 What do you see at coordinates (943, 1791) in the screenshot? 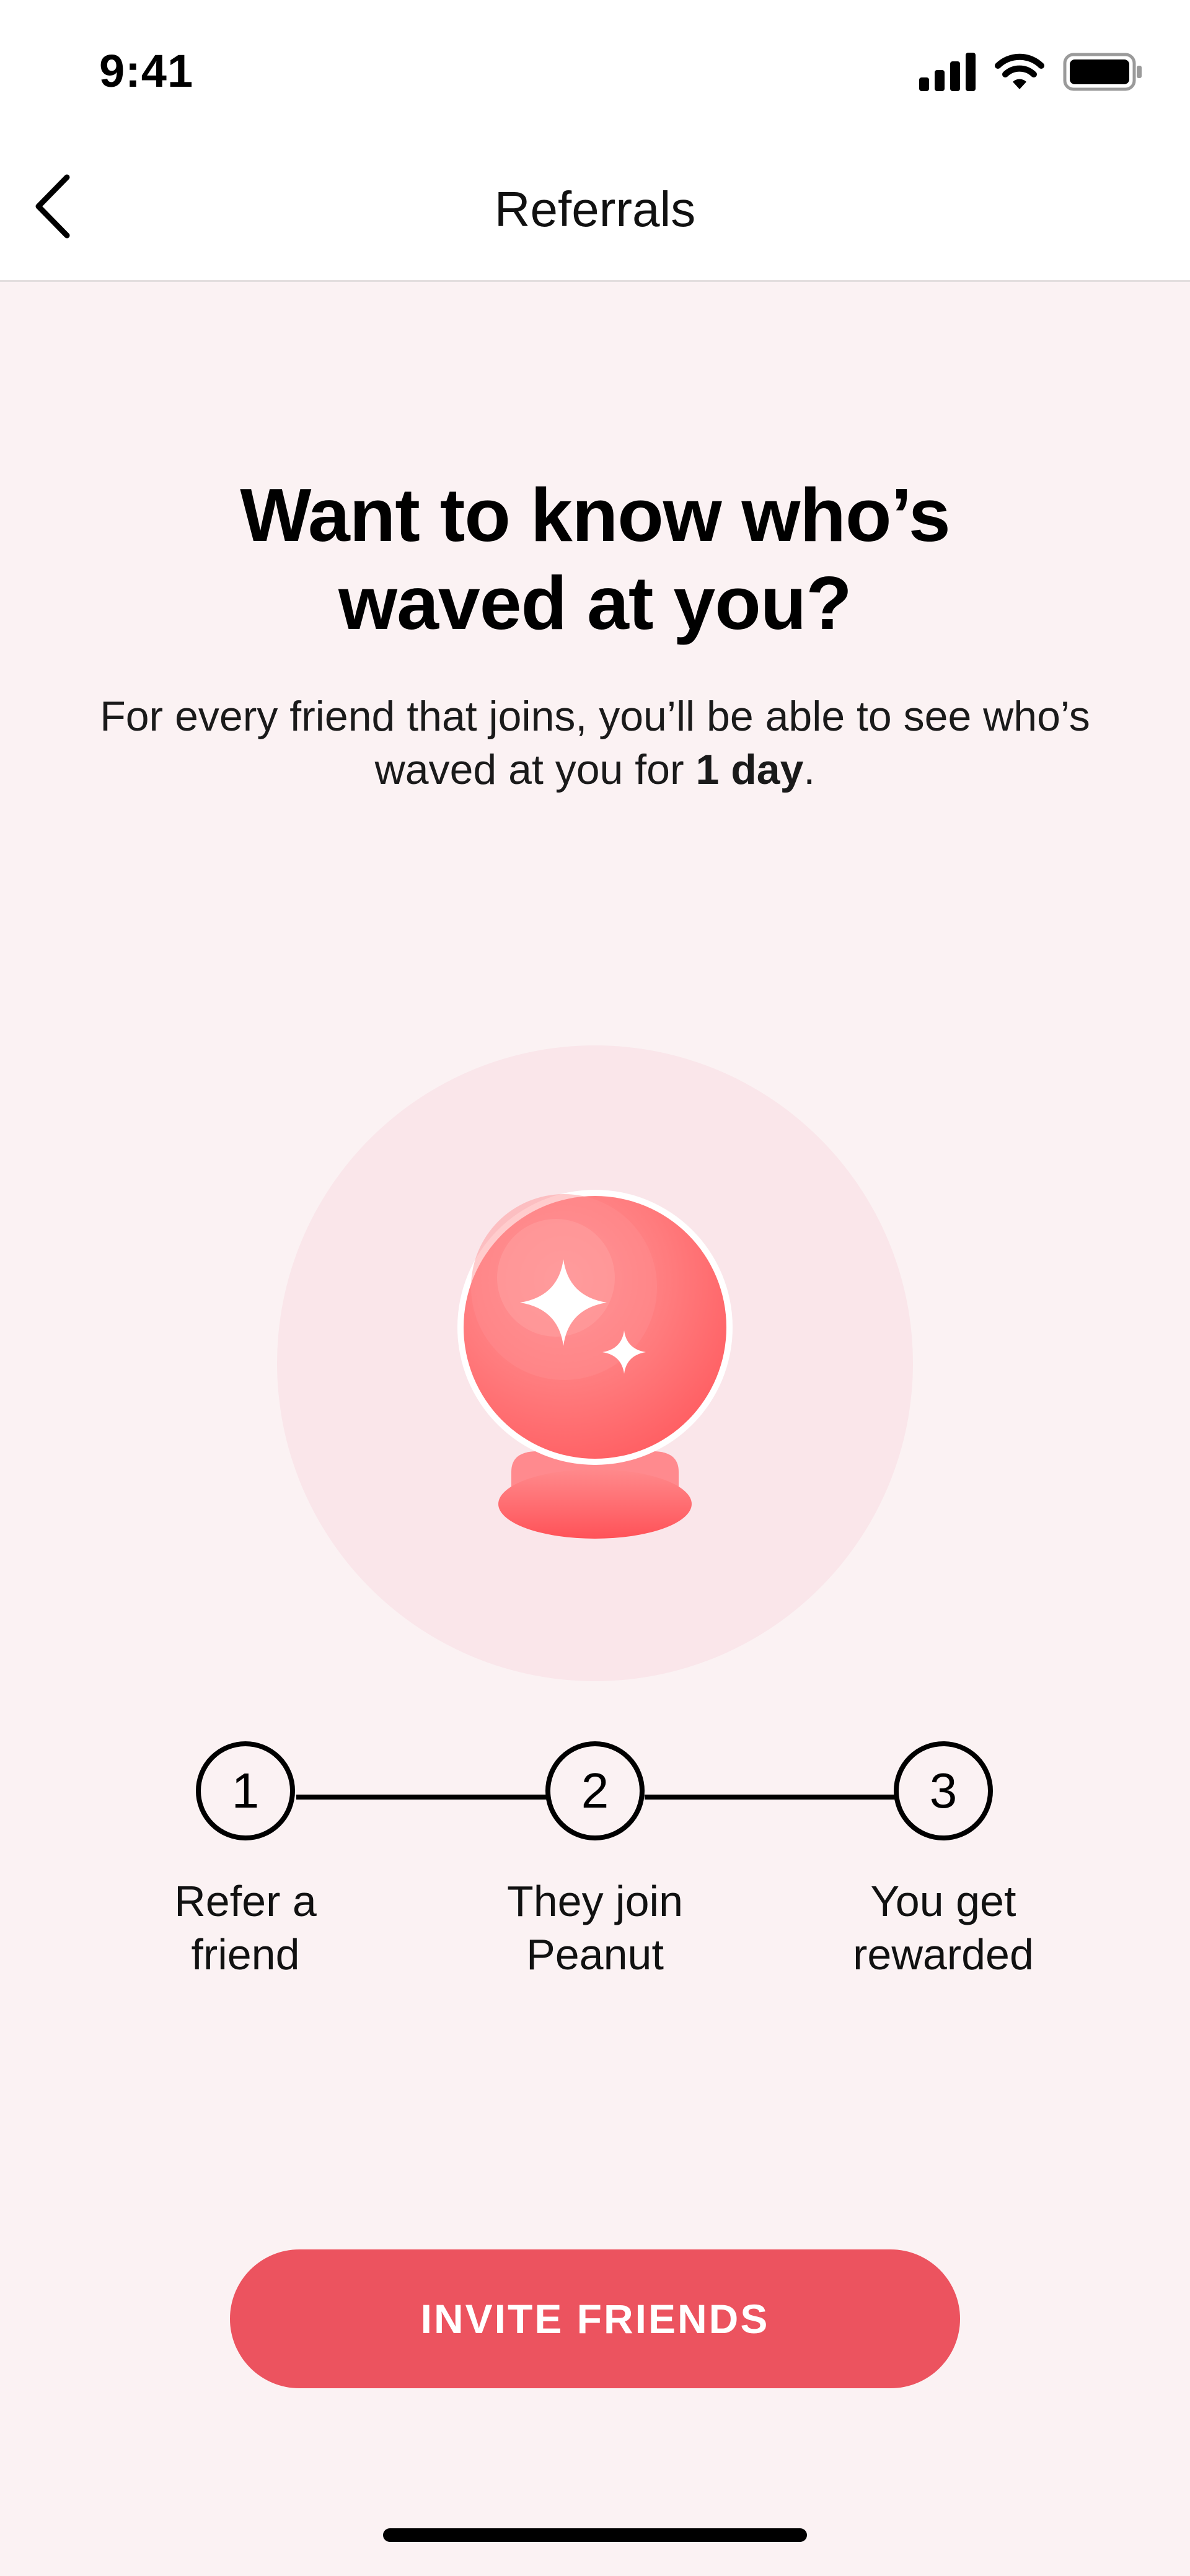
I see `step-3-circle: 3` at bounding box center [943, 1791].